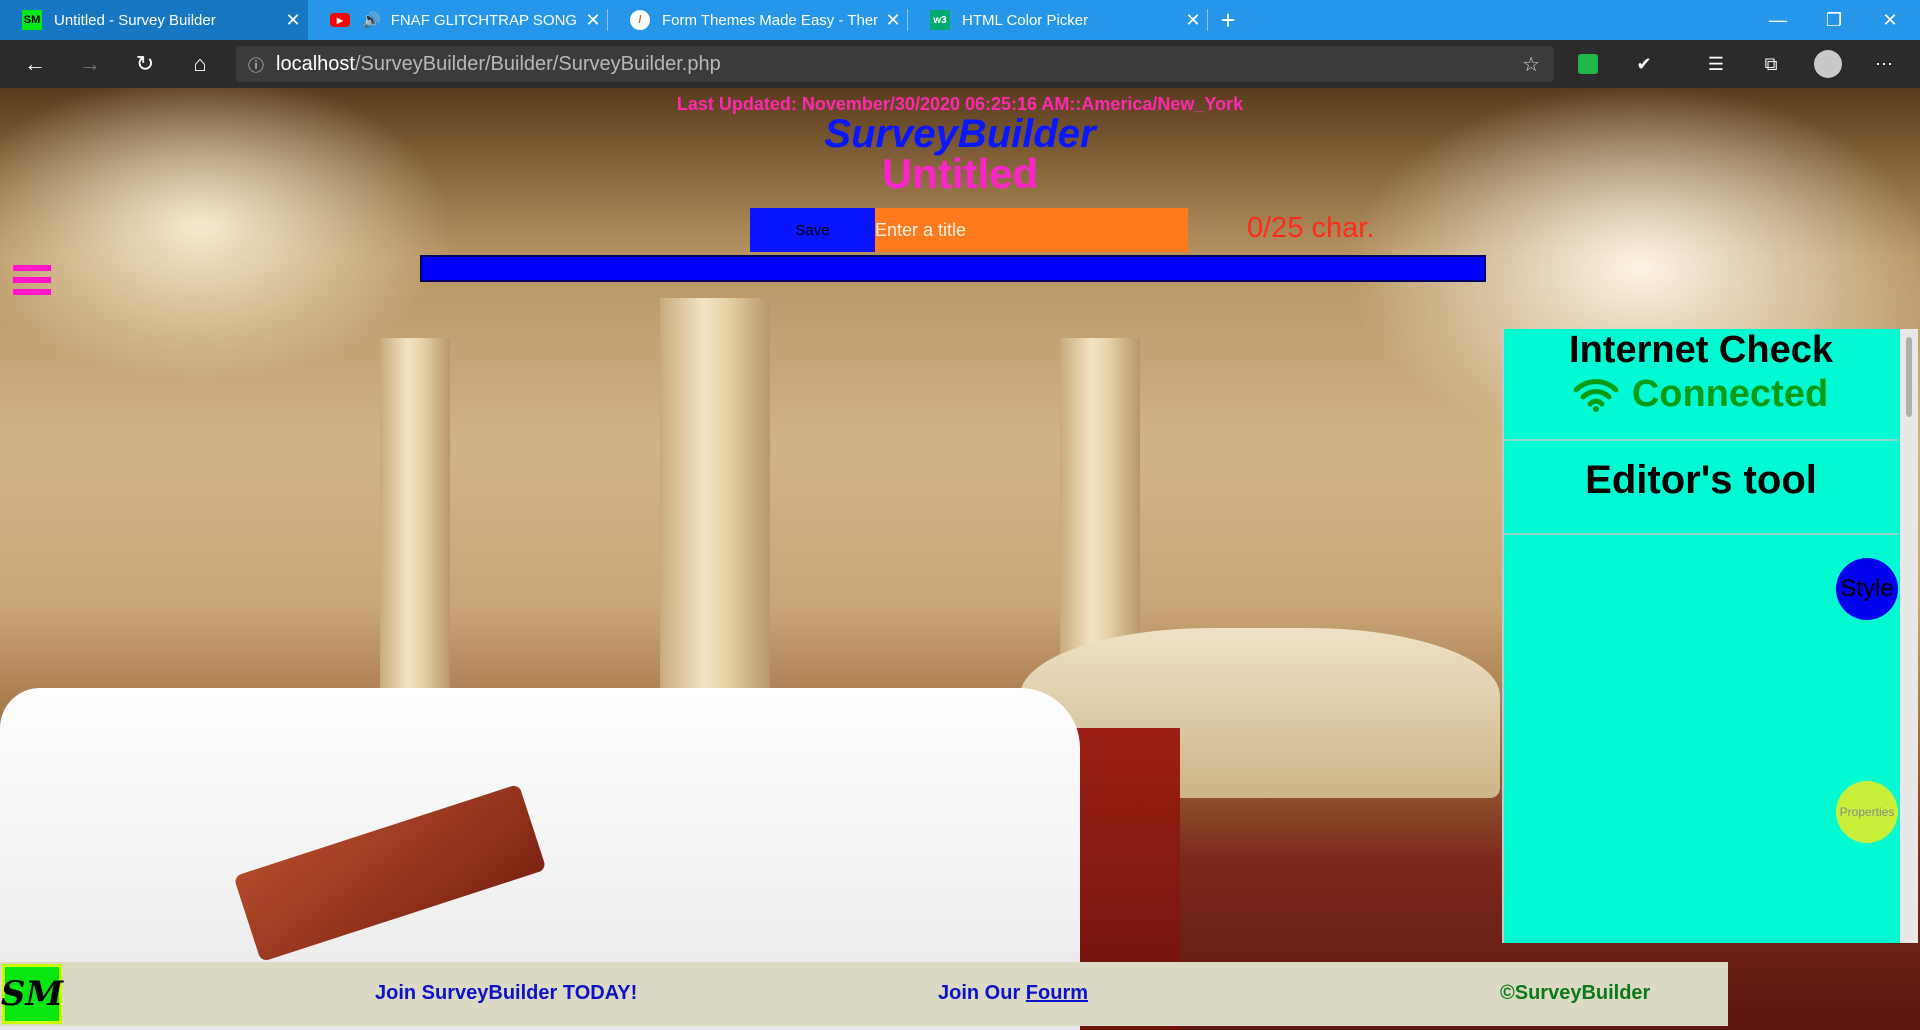 Image resolution: width=1920 pixels, height=1030 pixels. What do you see at coordinates (1716, 64) in the screenshot?
I see `favorites-list-icon: ☰` at bounding box center [1716, 64].